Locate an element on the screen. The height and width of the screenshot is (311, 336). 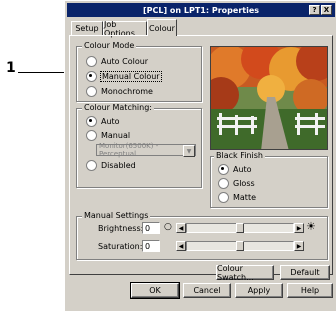
radio-monochrome-button is located at coordinates (91, 91).